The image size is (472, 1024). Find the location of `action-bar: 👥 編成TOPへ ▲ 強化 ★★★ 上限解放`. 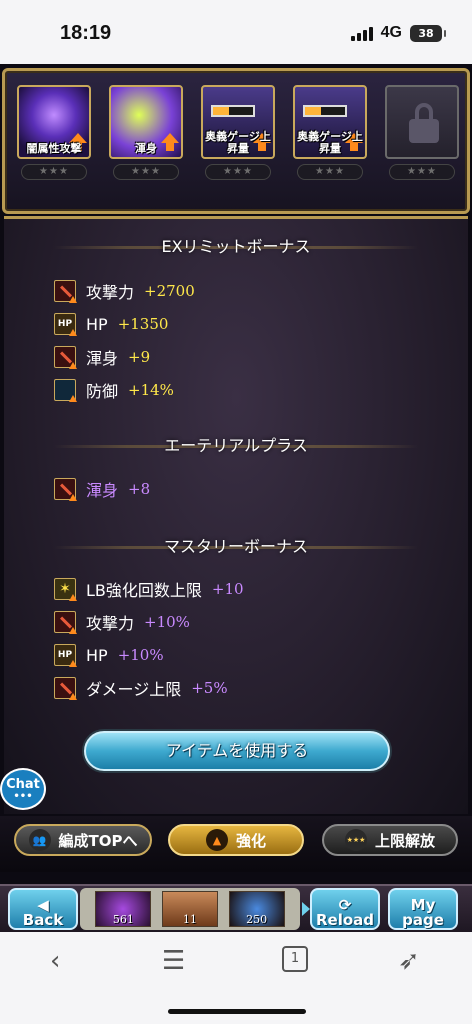

action-bar: 👥 編成TOPへ ▲ 強化 ★★★ 上限解放 is located at coordinates (236, 844).